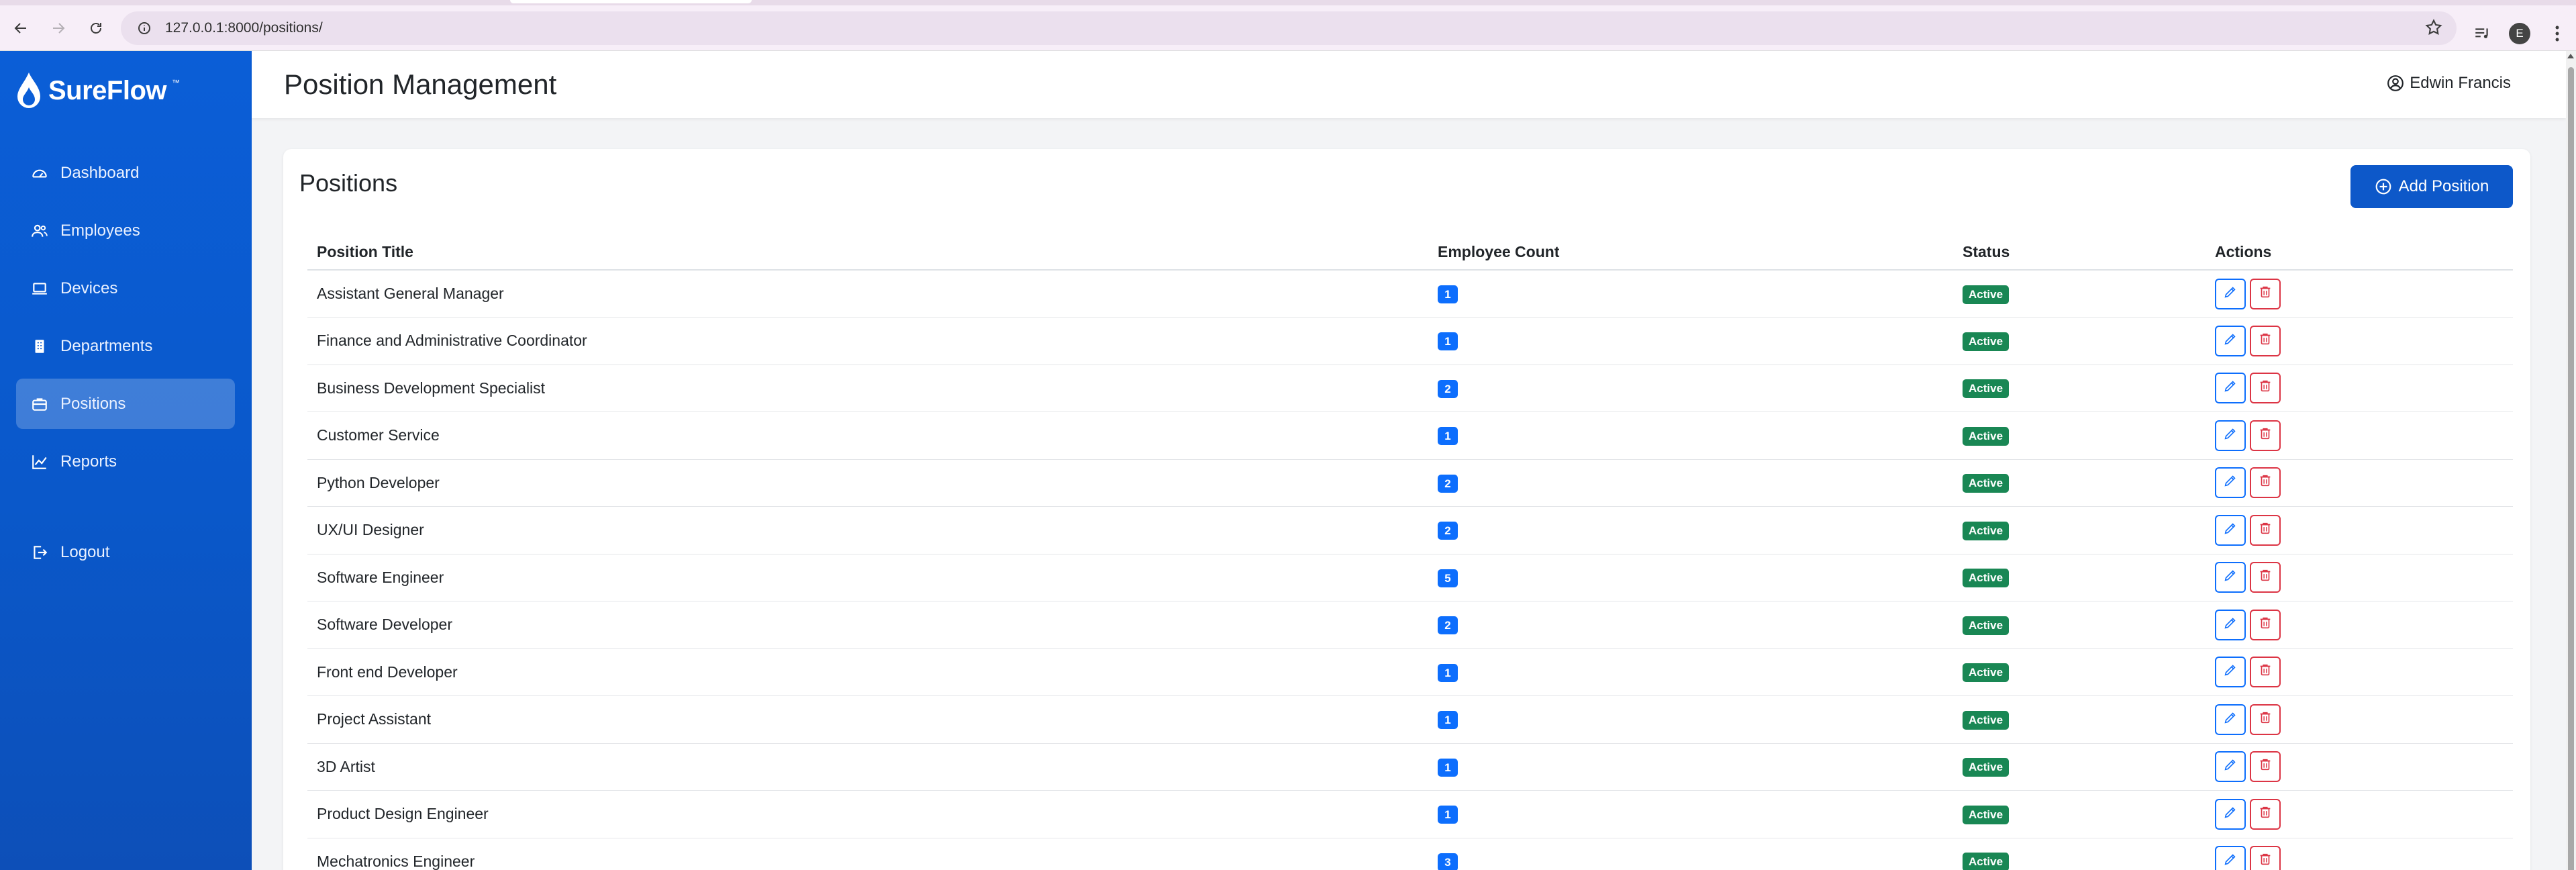  I want to click on sidebar-item-departments: Departments, so click(125, 346).